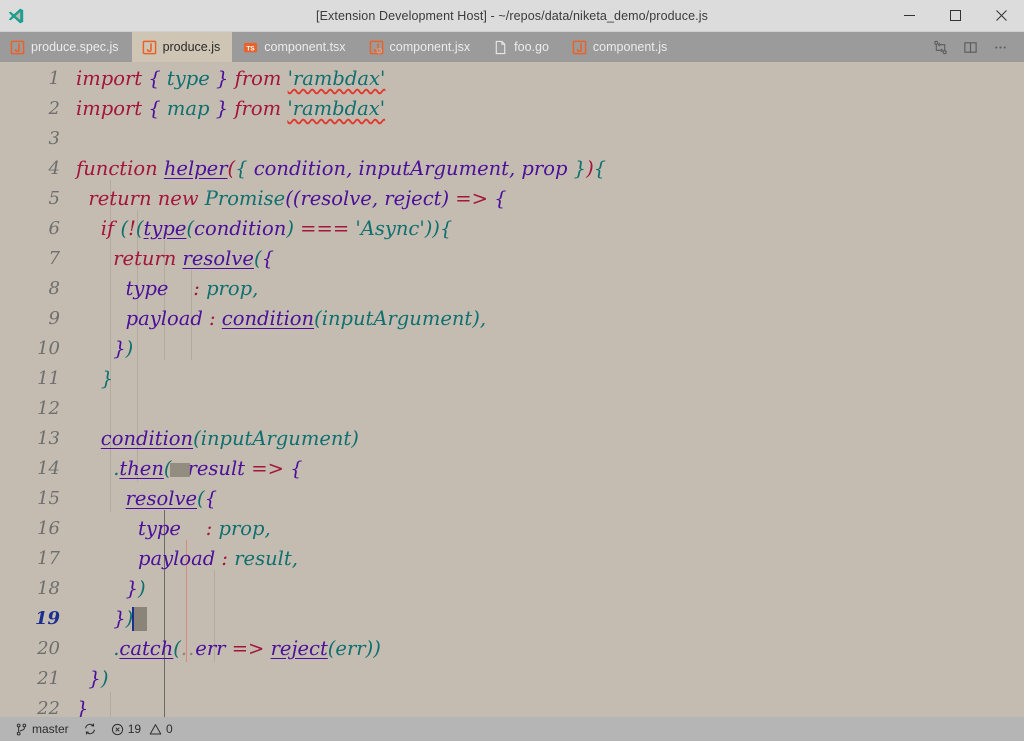  What do you see at coordinates (276, 228) in the screenshot?
I see `line-content: if (!(type(condition) === 'Async')){` at bounding box center [276, 228].